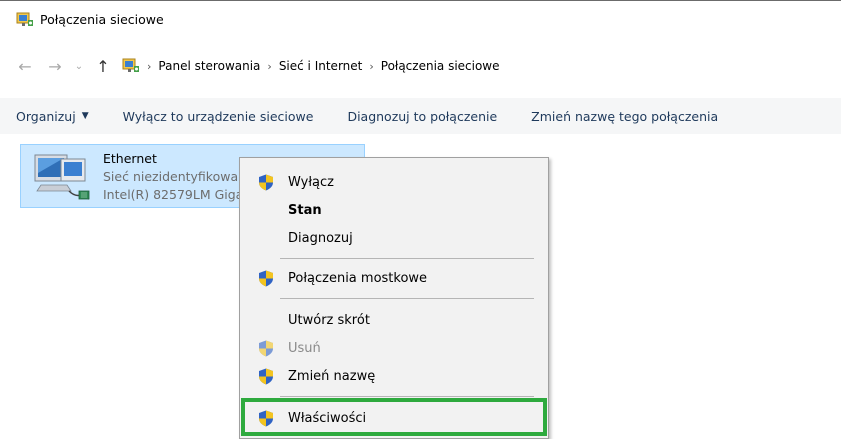 Image resolution: width=841 pixels, height=439 pixels. What do you see at coordinates (62, 177) in the screenshot?
I see `ethernet-adapter-icon` at bounding box center [62, 177].